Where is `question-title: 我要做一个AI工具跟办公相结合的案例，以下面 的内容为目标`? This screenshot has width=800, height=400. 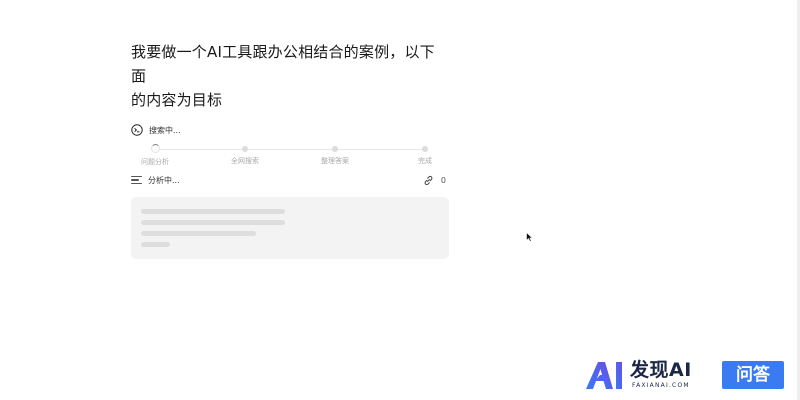
question-title: 我要做一个AI工具跟办公相结合的案例，以下面 的内容为目标 is located at coordinates (290, 76).